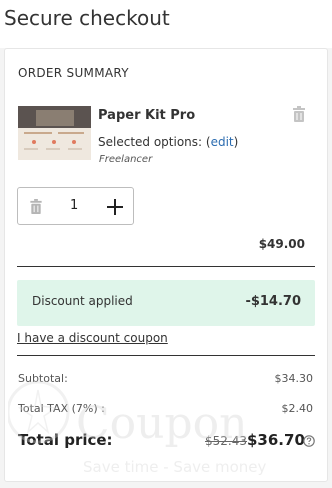 Image resolution: width=332 pixels, height=488 pixels. Describe the element at coordinates (297, 408) in the screenshot. I see `tax-value: $2.40` at that location.